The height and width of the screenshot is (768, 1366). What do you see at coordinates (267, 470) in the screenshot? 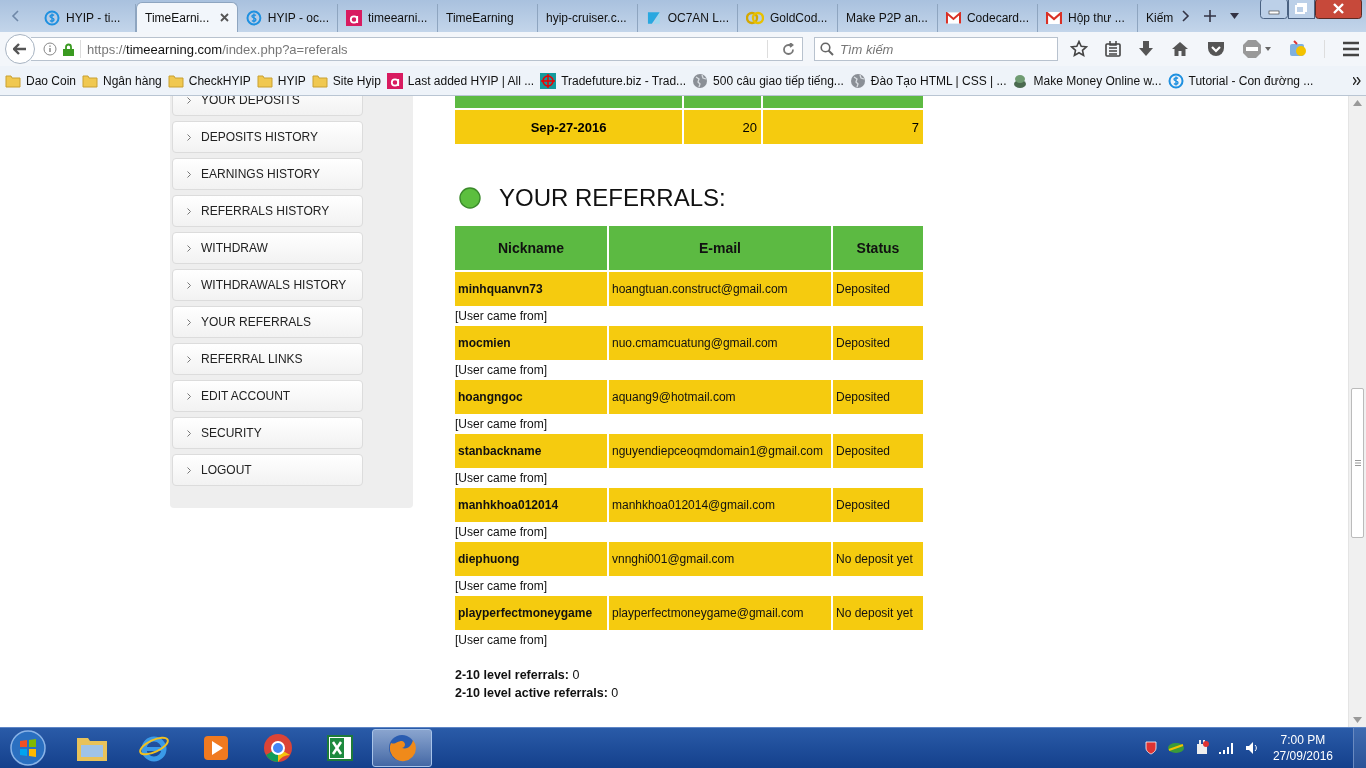
I see `sidebar-menu-item: LOGOUT` at bounding box center [267, 470].